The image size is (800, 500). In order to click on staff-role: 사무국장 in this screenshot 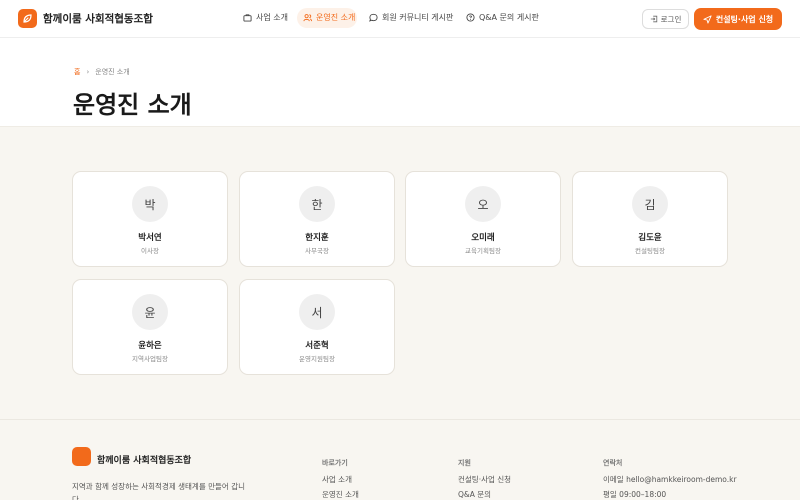, I will do `click(317, 251)`.